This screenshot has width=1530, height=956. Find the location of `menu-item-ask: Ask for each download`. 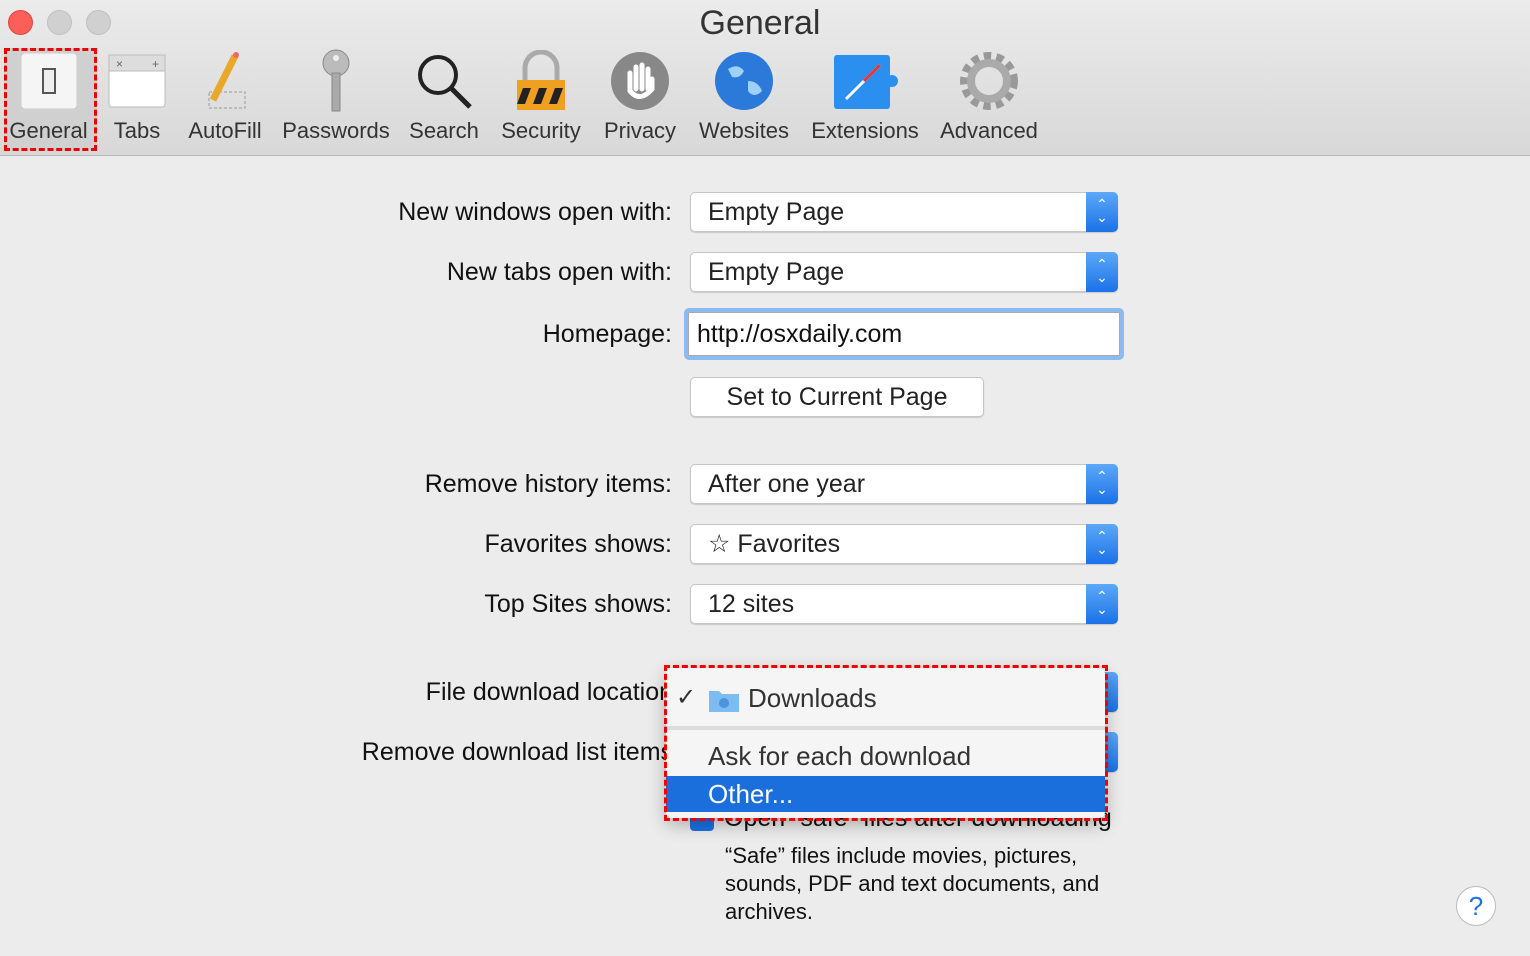

menu-item-ask: Ask for each download is located at coordinates (885, 756).